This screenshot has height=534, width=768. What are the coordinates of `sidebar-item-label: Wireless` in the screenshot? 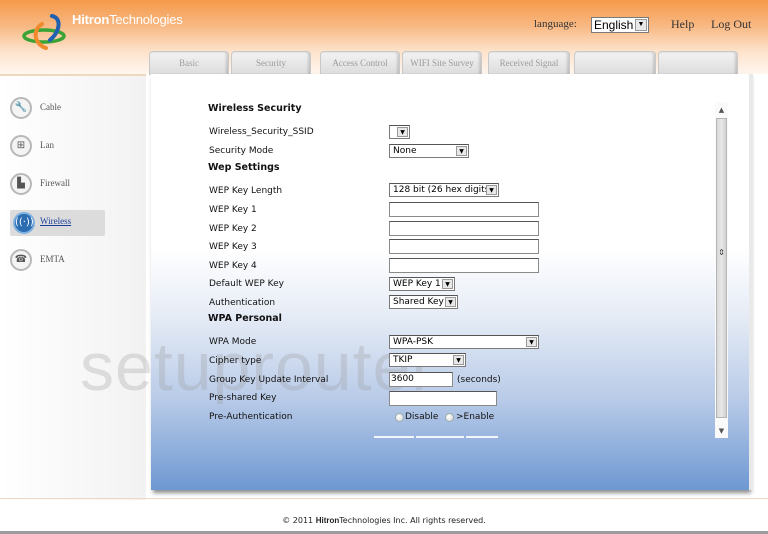 It's located at (56, 221).